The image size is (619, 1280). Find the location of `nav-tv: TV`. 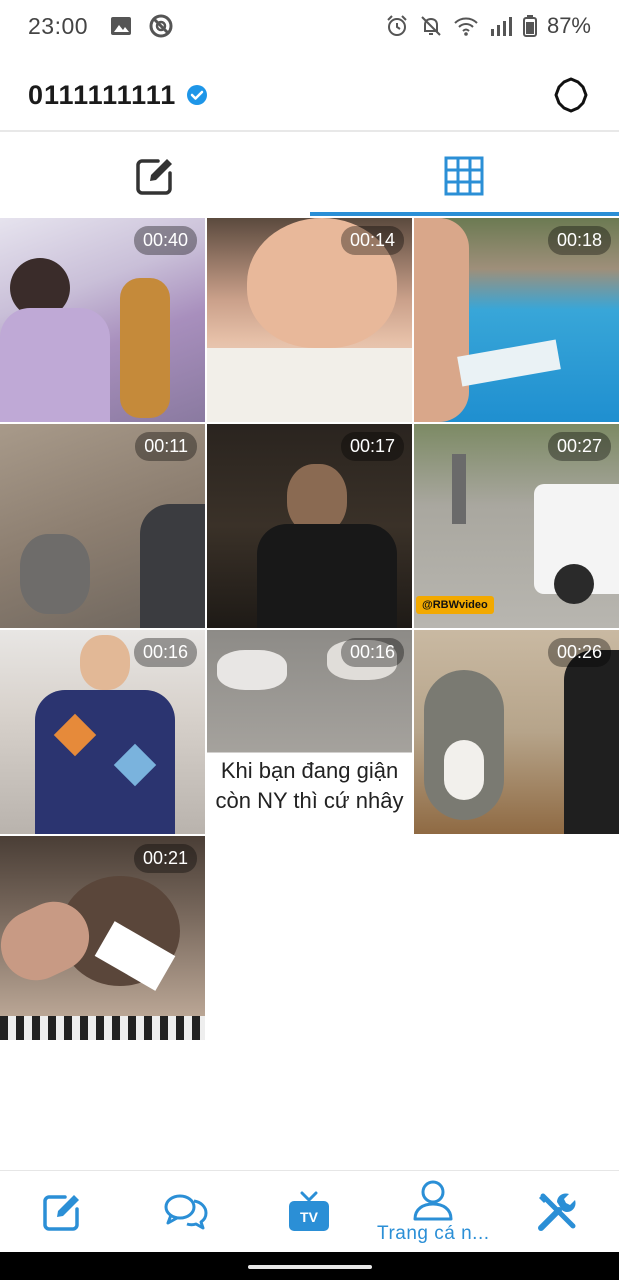

nav-tv: TV is located at coordinates (310, 1211).